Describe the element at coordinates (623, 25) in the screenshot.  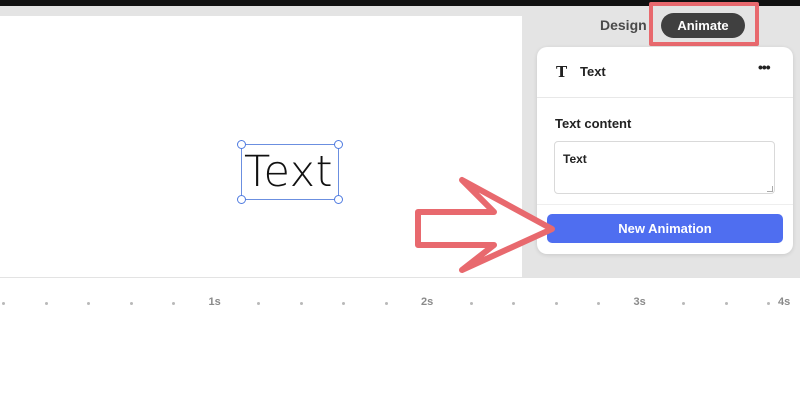
I see `tab-design: Design` at that location.